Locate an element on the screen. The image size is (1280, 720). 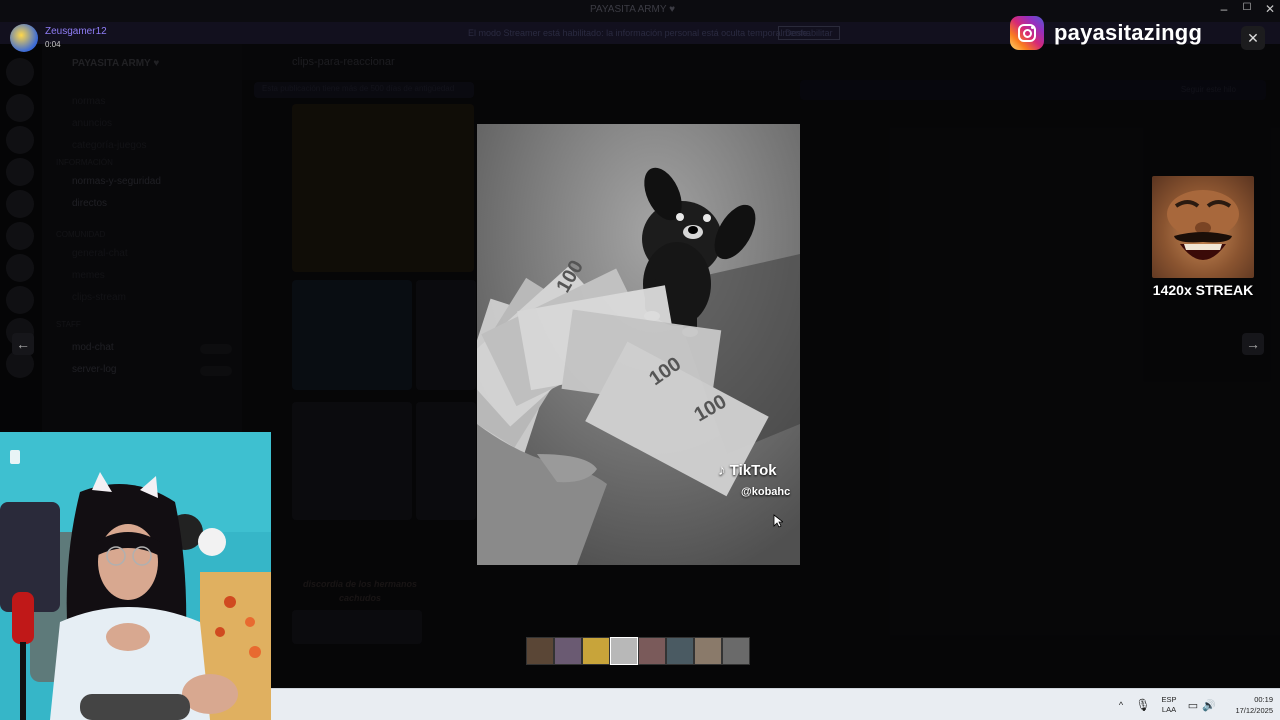
webcam-feed is located at coordinates (135, 576).